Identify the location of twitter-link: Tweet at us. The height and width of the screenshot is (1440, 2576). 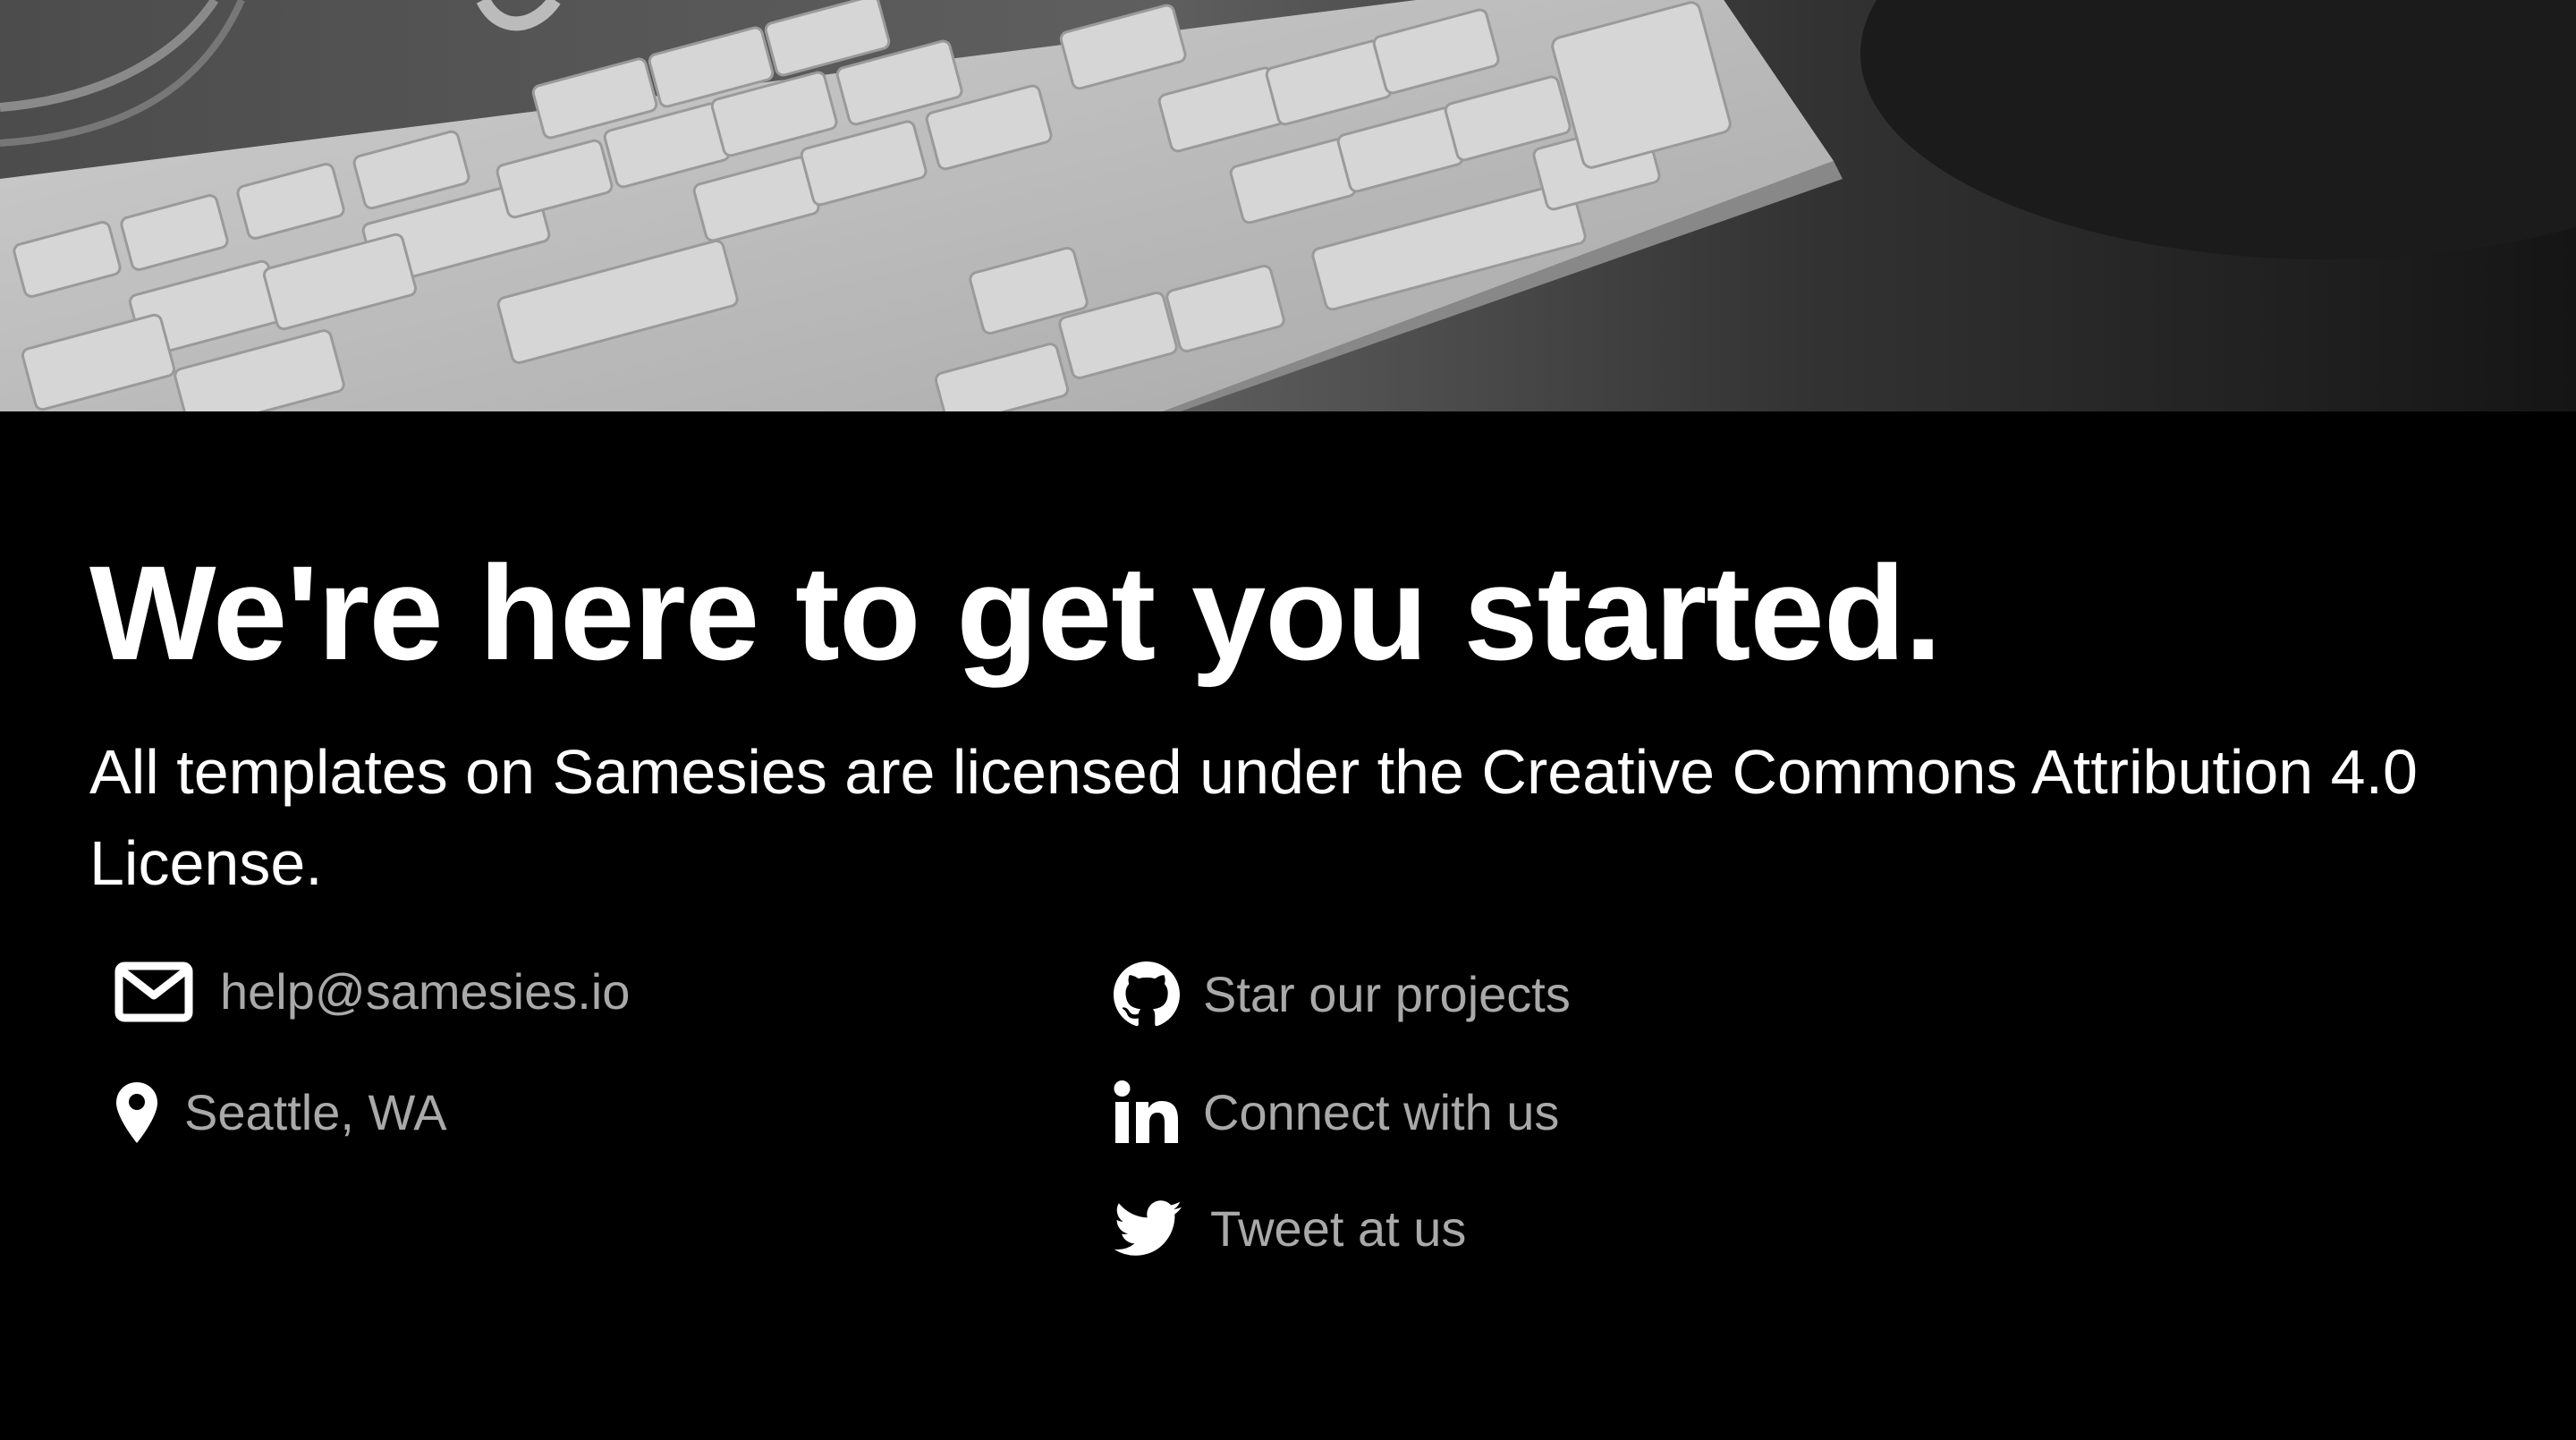
(1290, 1229).